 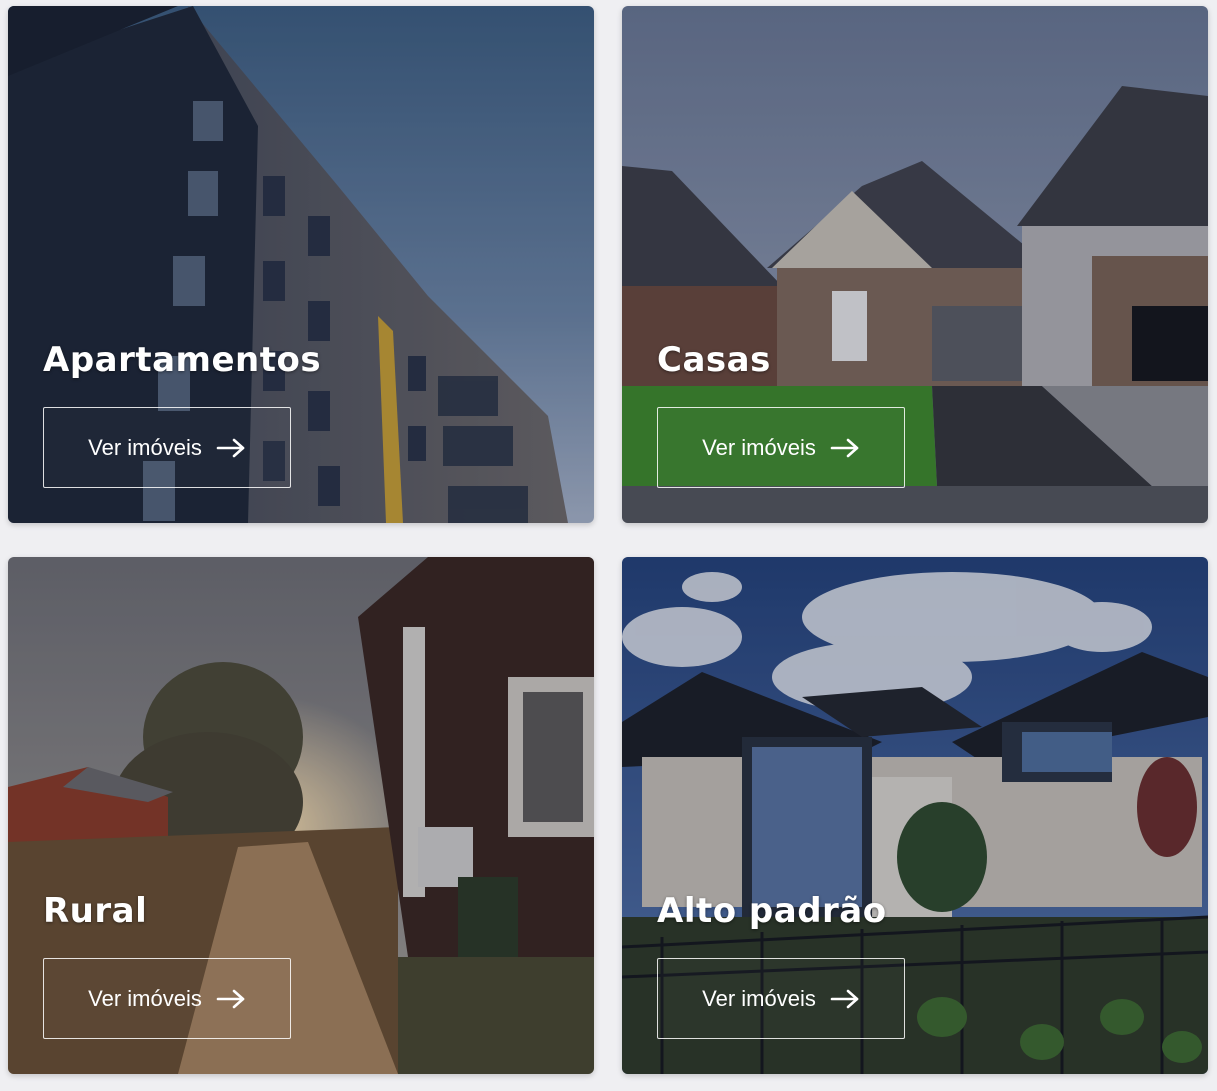 I want to click on category-title: Apartamentos, so click(x=182, y=360).